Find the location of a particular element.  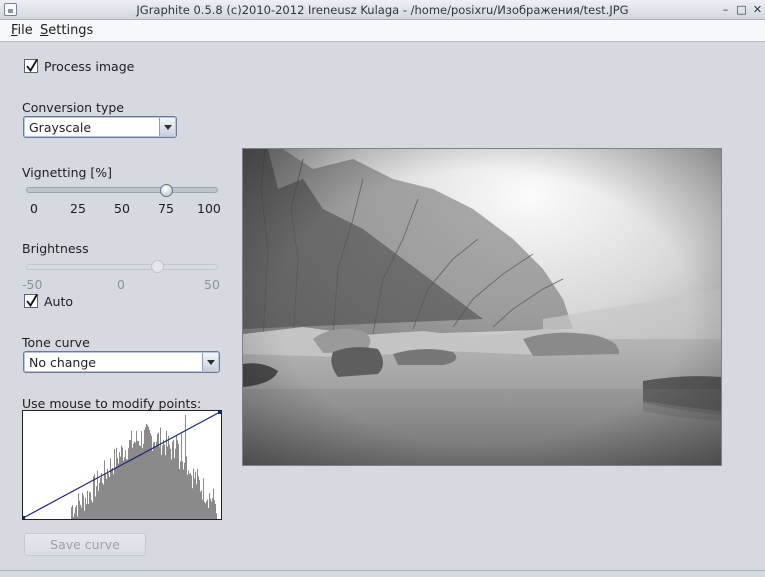

conversion-type-value: Grayscale is located at coordinates (60, 127).